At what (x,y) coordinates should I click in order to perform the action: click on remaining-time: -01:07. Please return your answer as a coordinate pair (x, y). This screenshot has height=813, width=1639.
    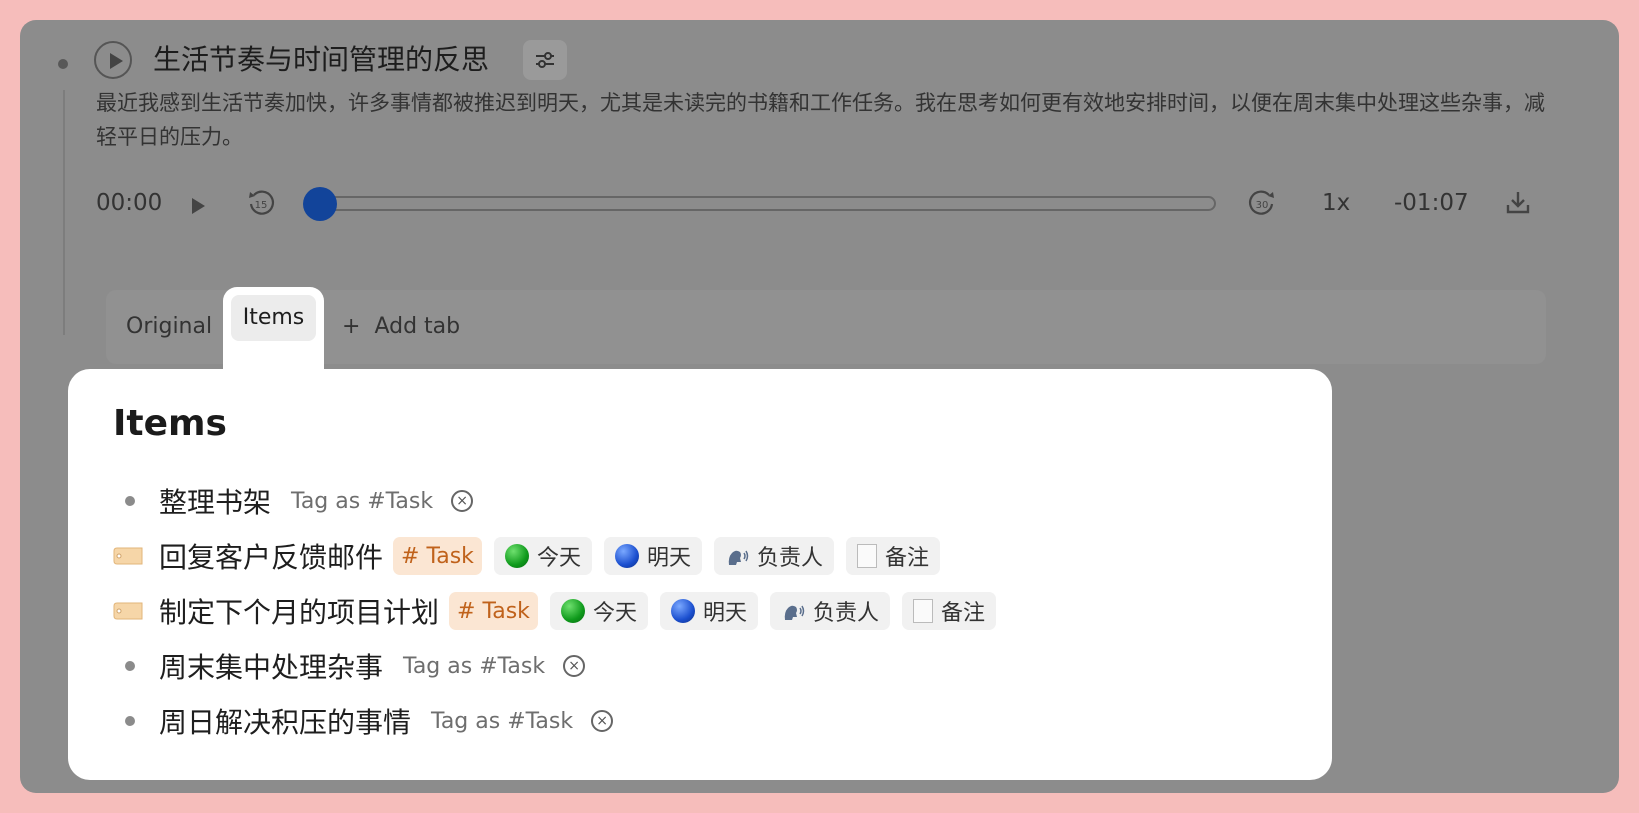
    Looking at the image, I should click on (1431, 203).